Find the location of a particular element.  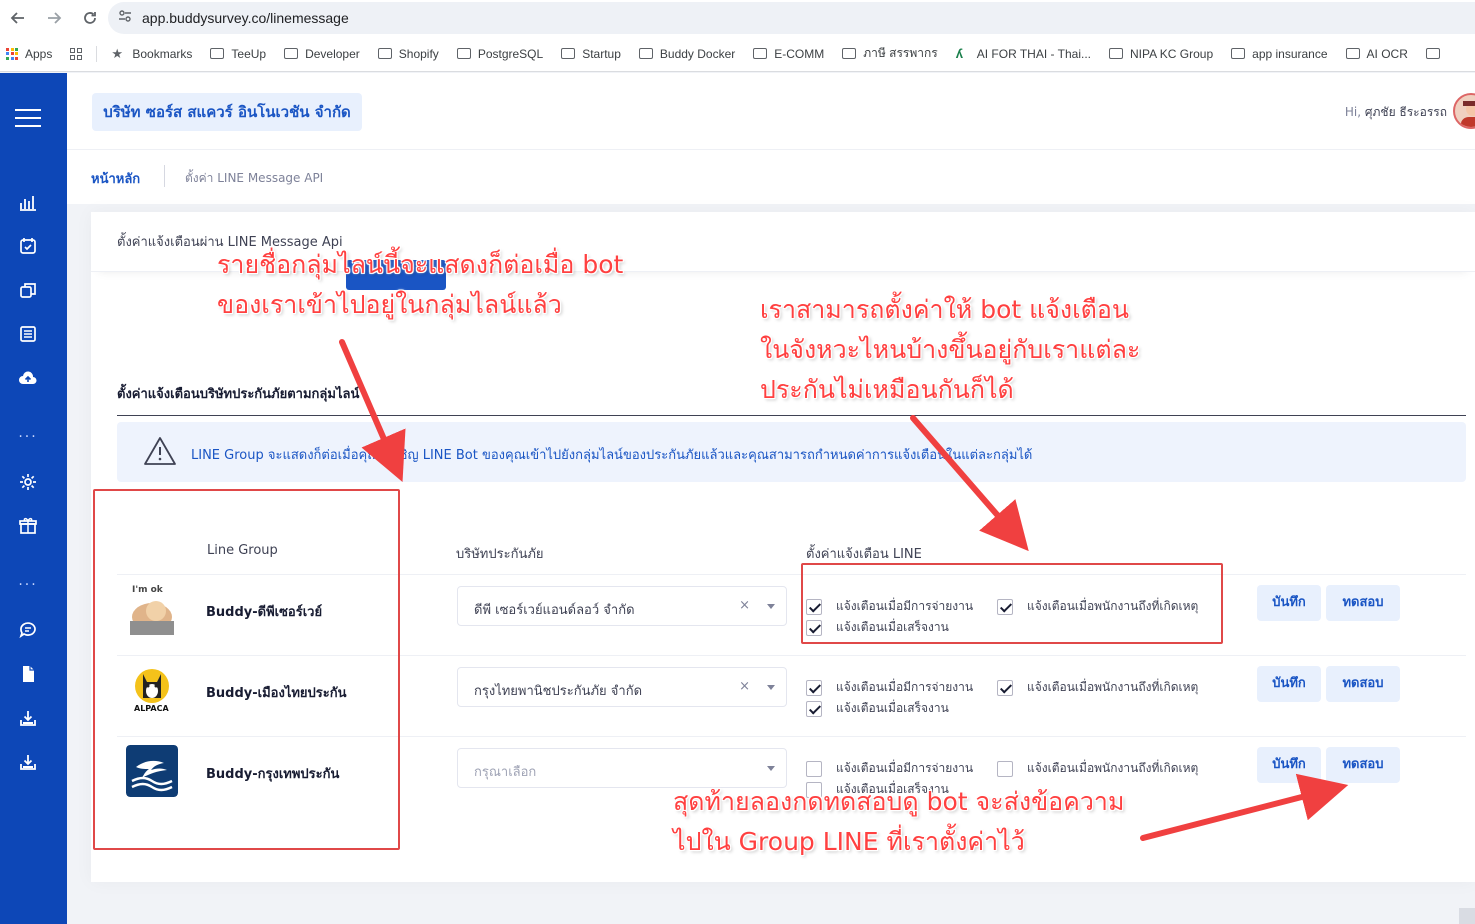

bookmark-folder: Buddy Docker is located at coordinates (686, 54).